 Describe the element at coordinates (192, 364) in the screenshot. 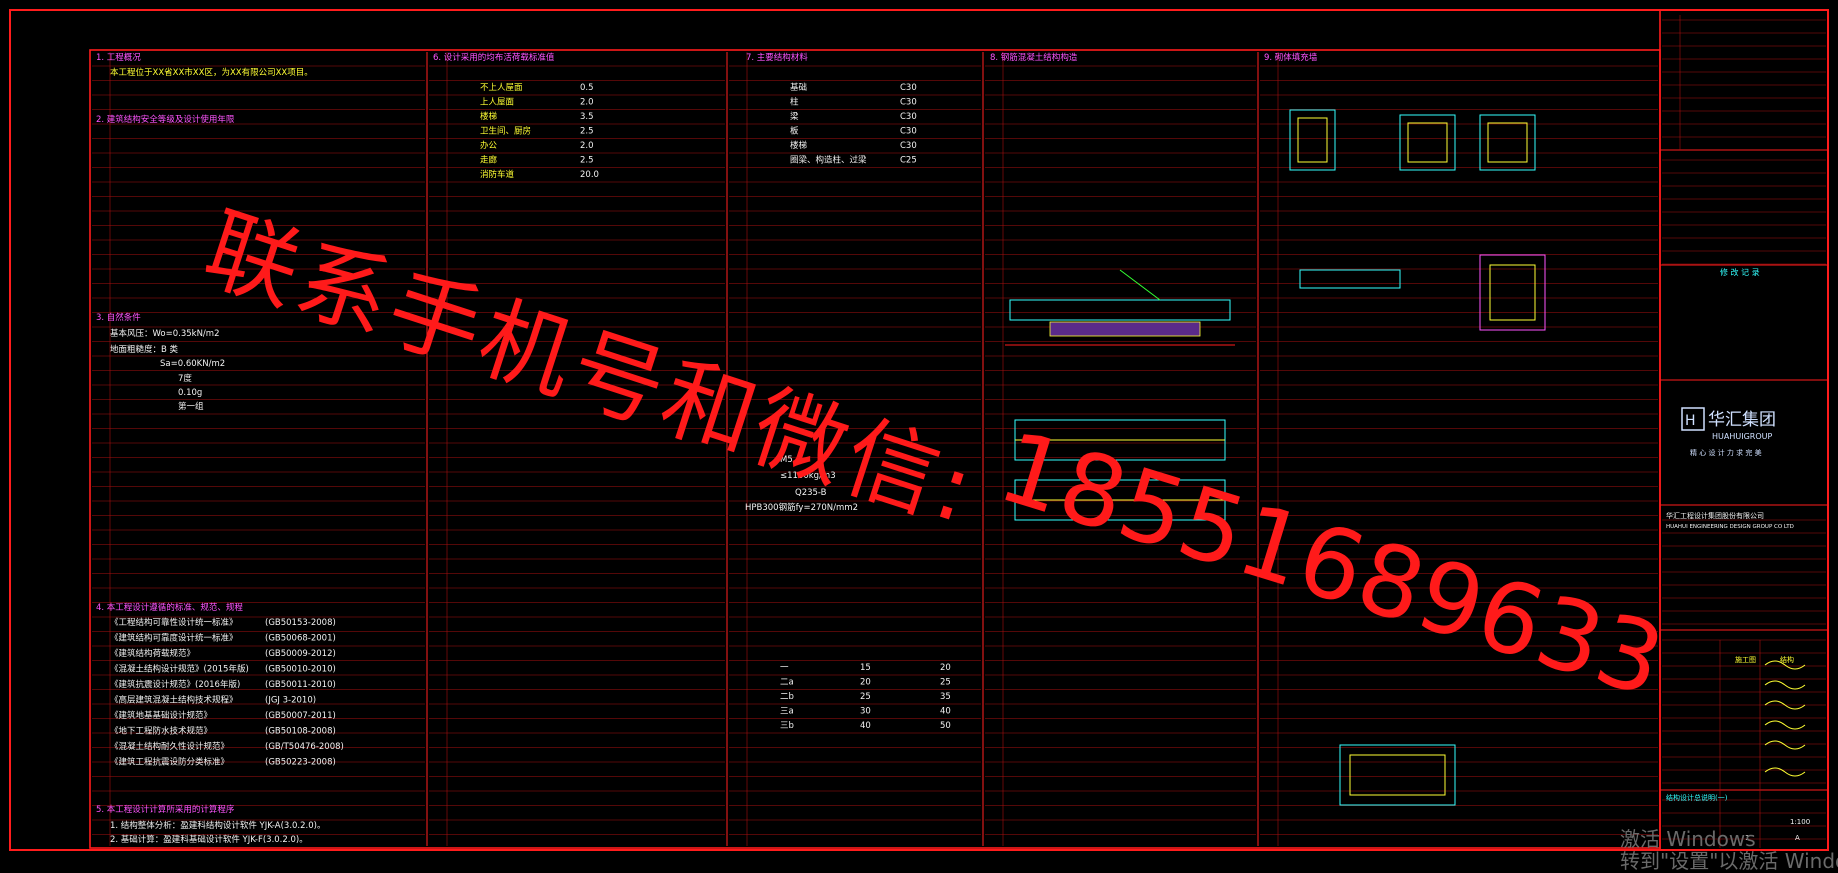

I see `snow-pressure: Sa=0.60KN/m2` at that location.